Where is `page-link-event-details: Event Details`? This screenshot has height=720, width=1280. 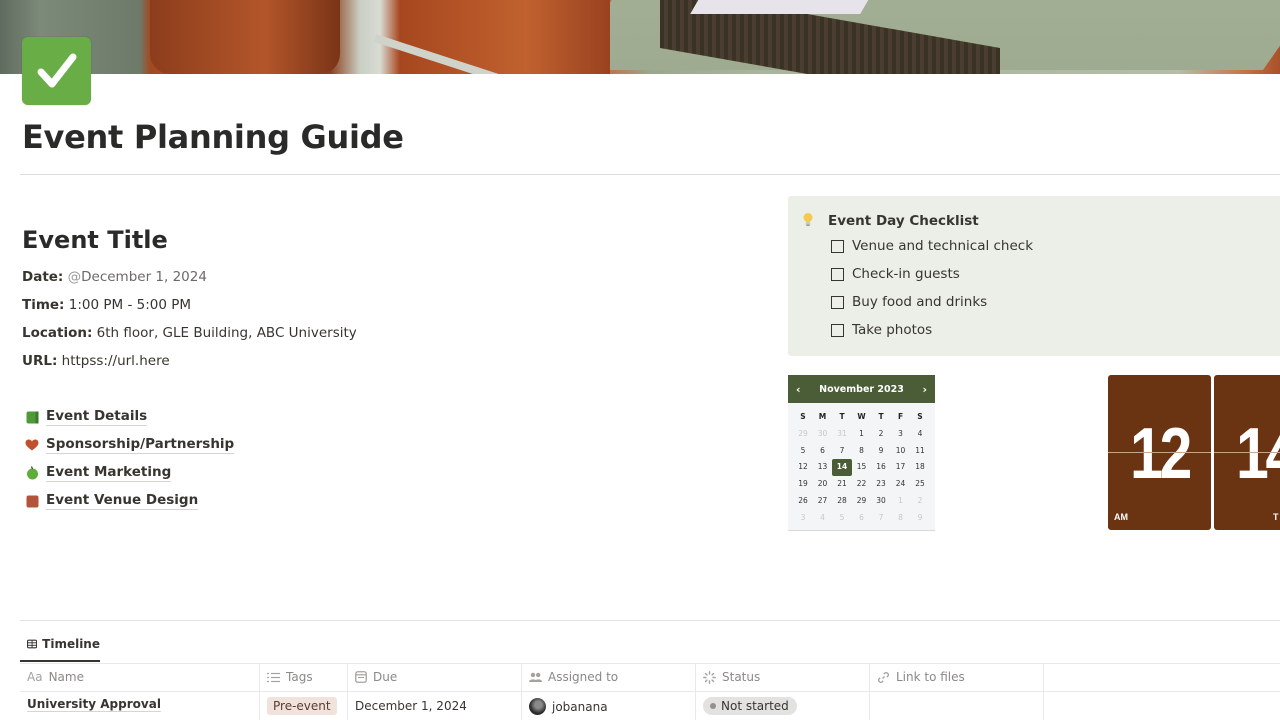
page-link-event-details: Event Details is located at coordinates (85, 417).